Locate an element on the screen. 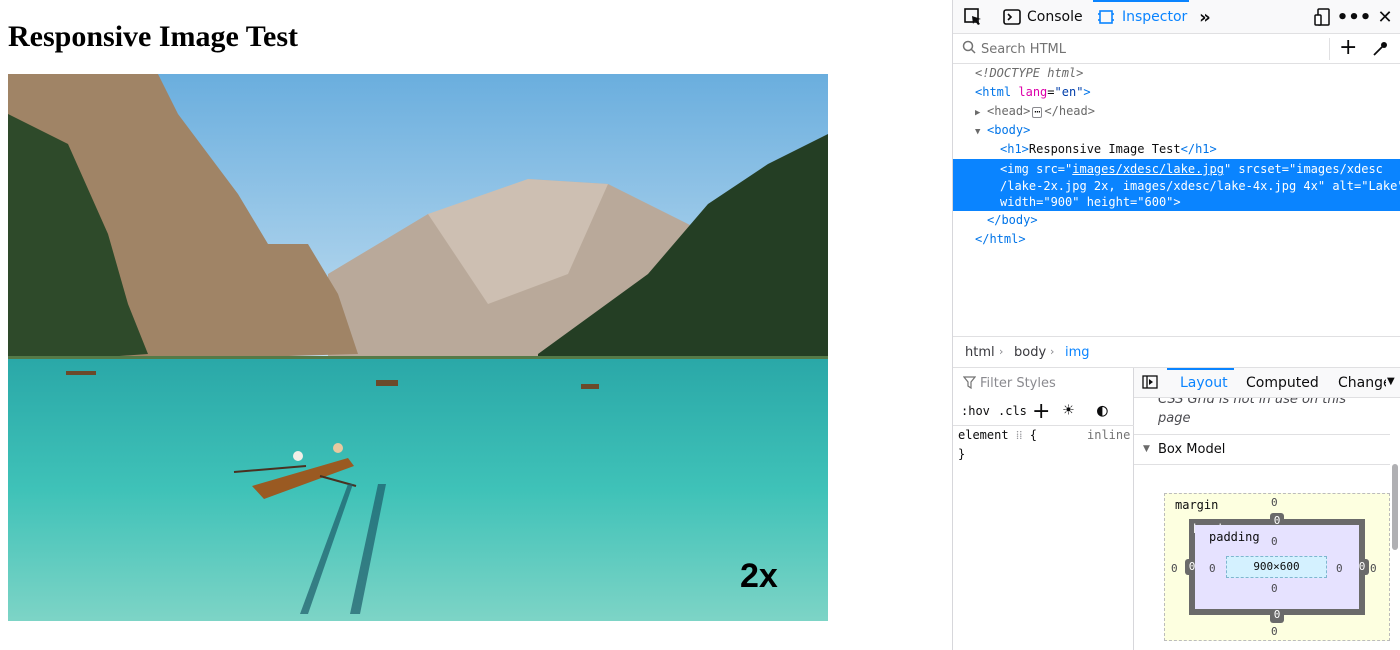  border-bottom-value: 0 is located at coordinates (1277, 615).